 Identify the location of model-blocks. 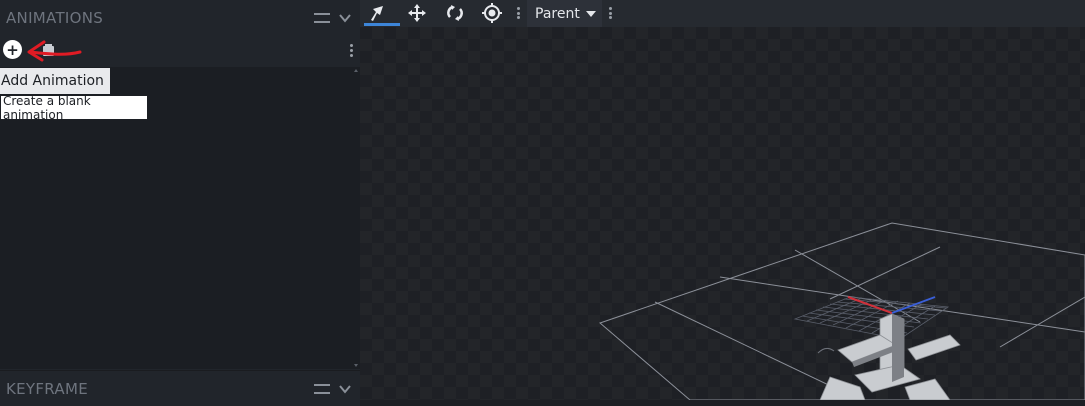
(890, 356).